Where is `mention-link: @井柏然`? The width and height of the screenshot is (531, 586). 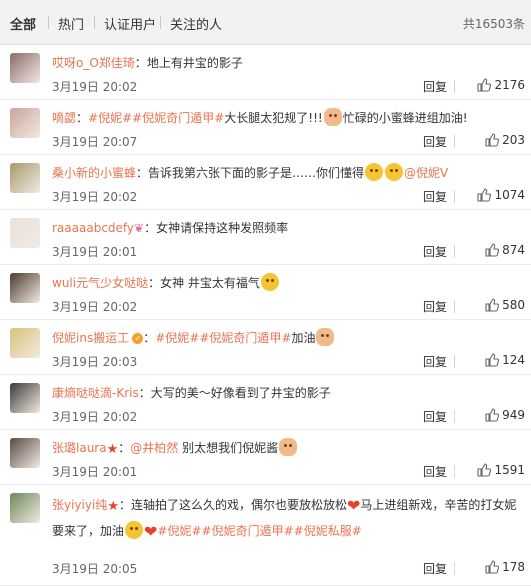 mention-link: @井柏然 is located at coordinates (154, 448).